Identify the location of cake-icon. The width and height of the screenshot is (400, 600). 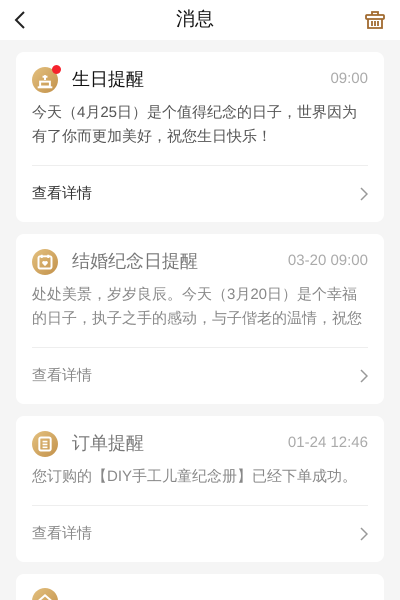
(45, 79).